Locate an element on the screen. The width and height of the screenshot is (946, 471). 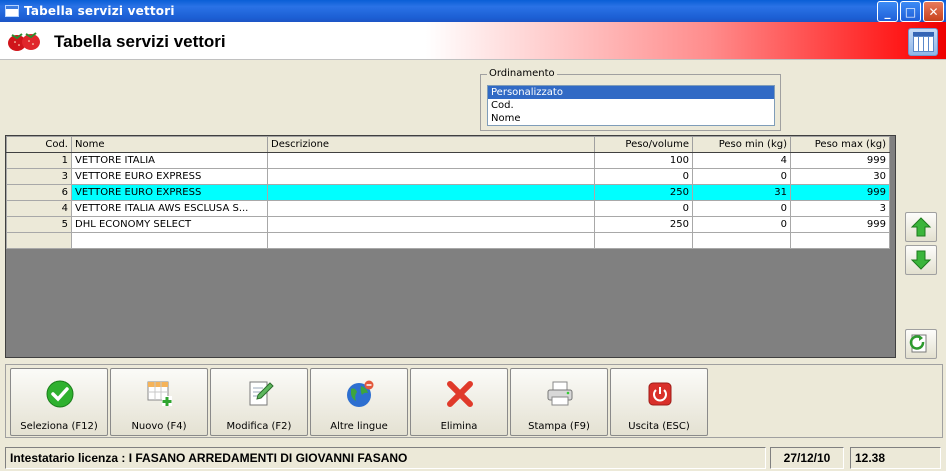
cell-cod: 6 is located at coordinates (39, 192).